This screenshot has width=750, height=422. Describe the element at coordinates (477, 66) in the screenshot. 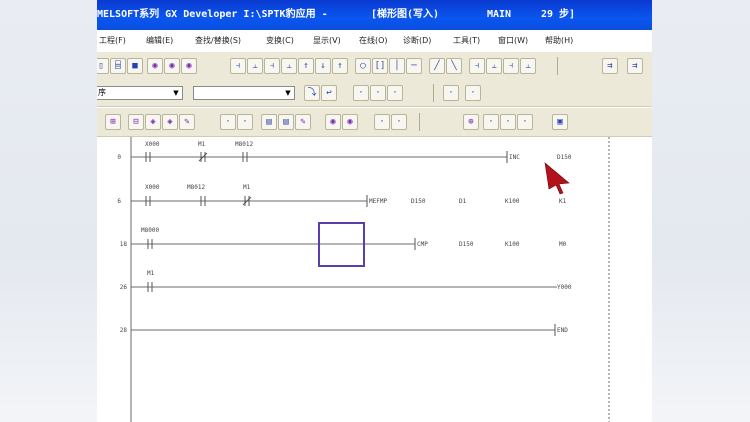

I see `step-button: ⫞` at that location.